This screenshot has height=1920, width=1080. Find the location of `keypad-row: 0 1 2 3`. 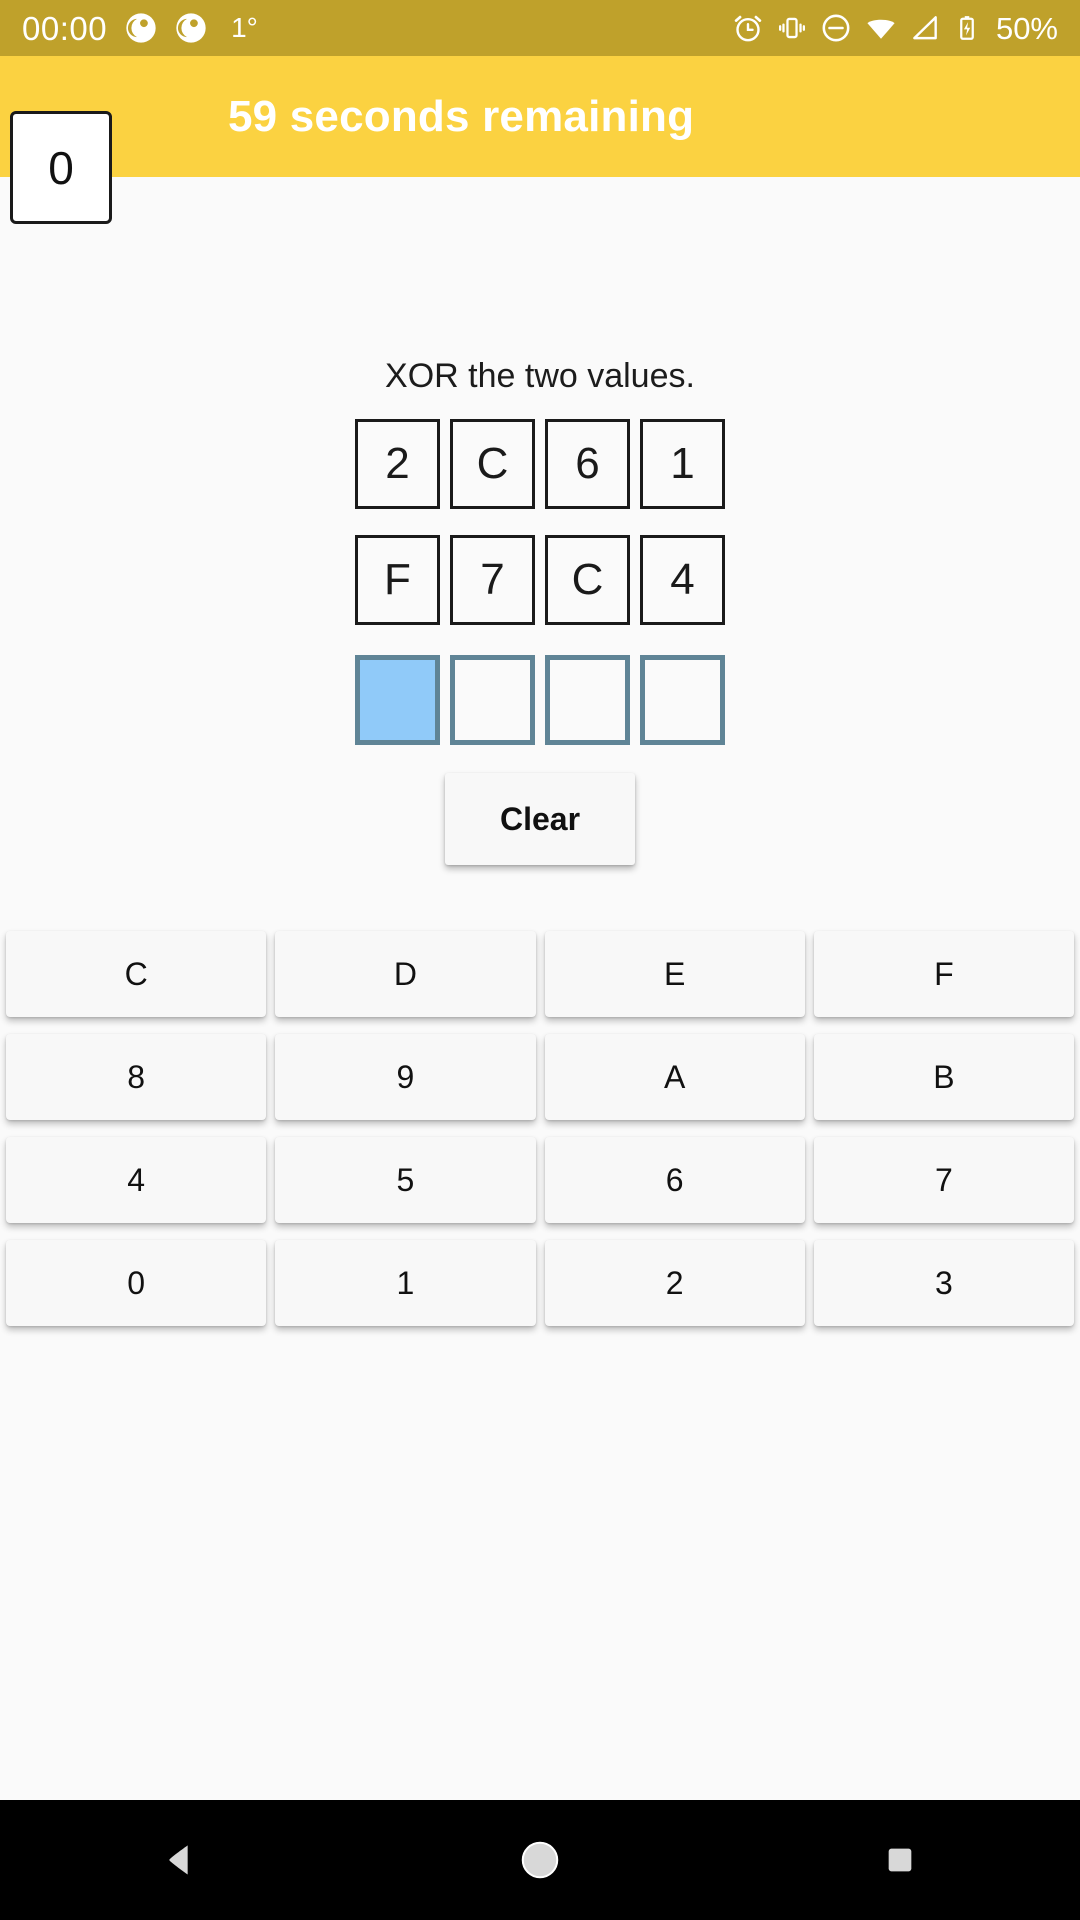

keypad-row: 0 1 2 3 is located at coordinates (540, 1283).